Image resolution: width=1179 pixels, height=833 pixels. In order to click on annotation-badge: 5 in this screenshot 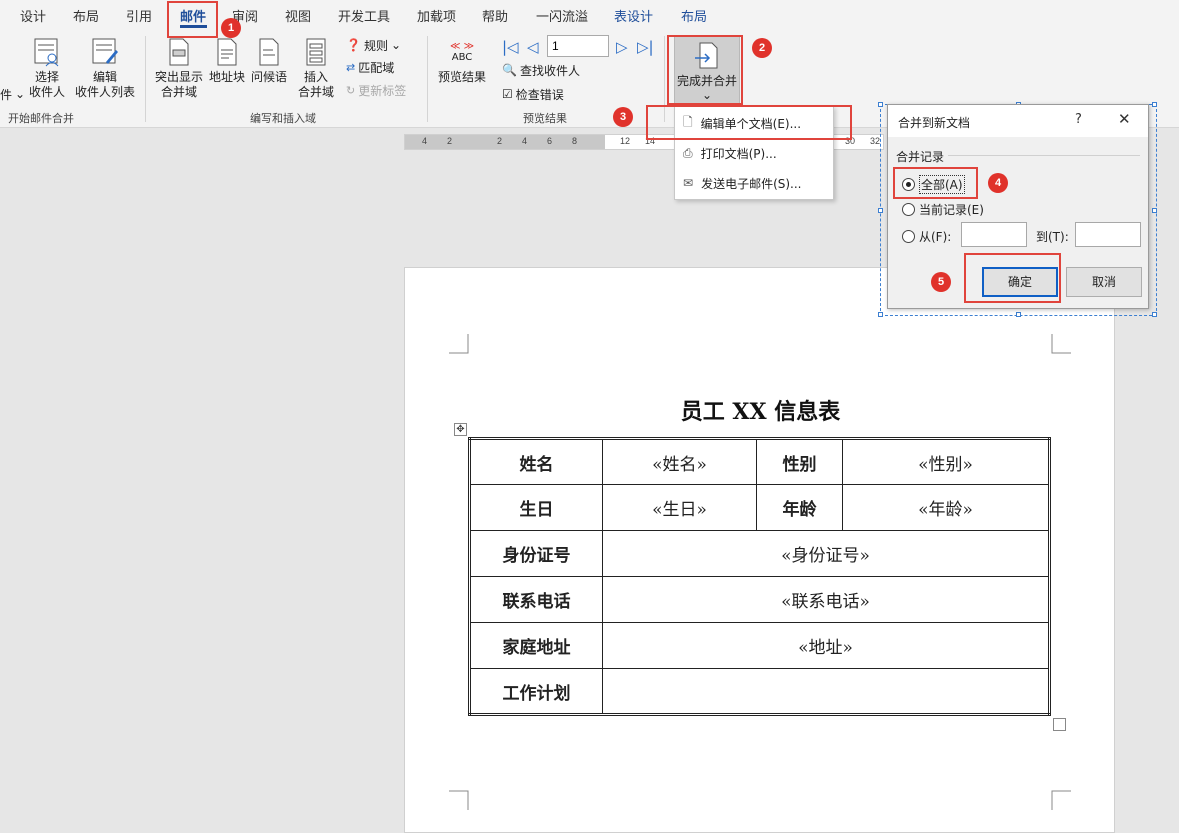, I will do `click(941, 282)`.